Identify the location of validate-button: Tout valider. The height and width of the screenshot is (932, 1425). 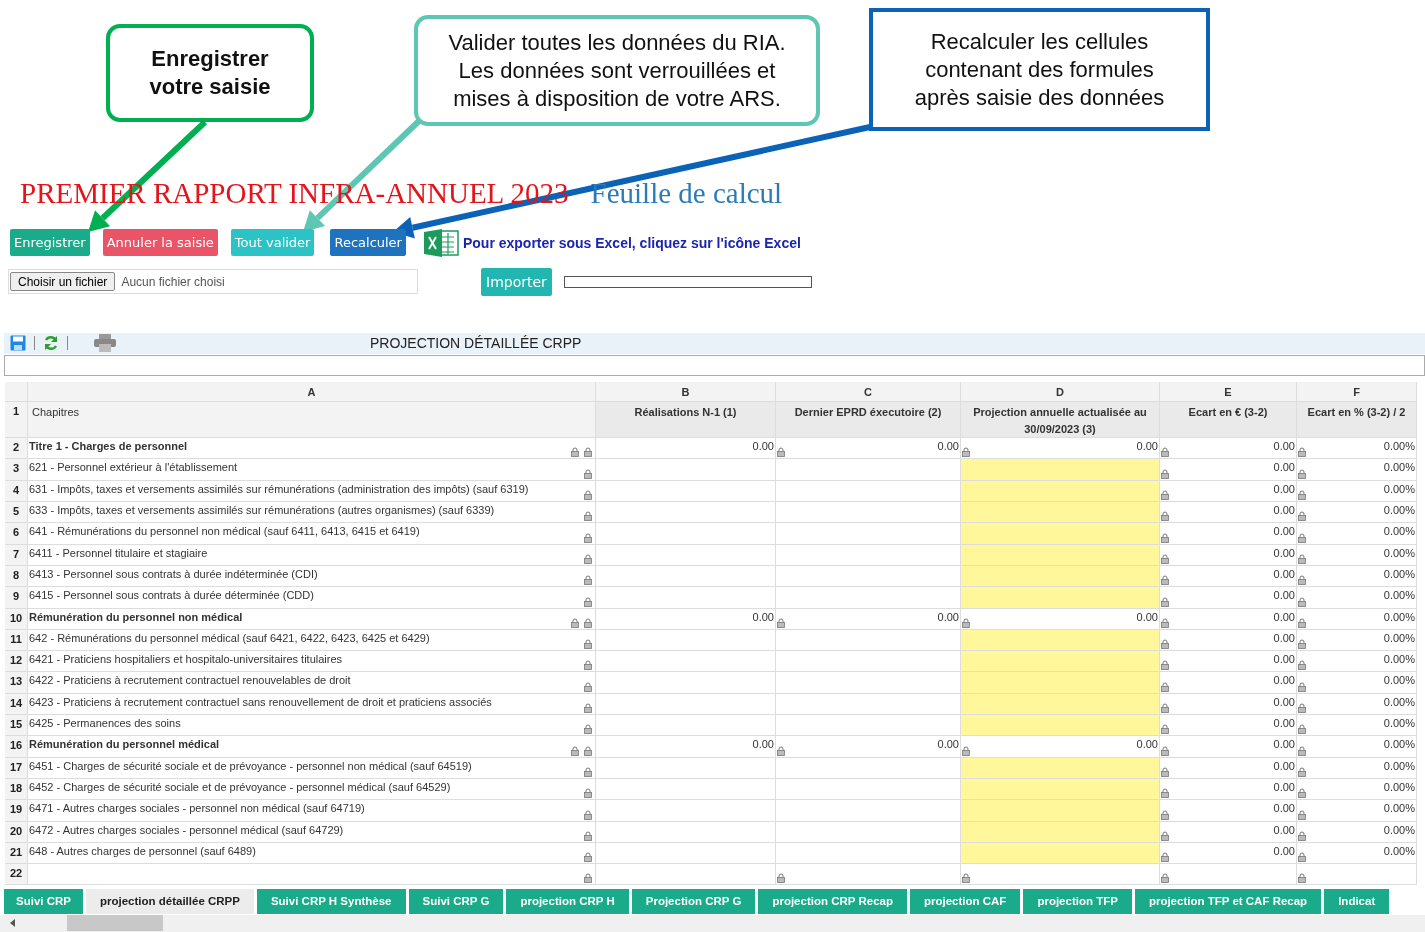
(272, 243).